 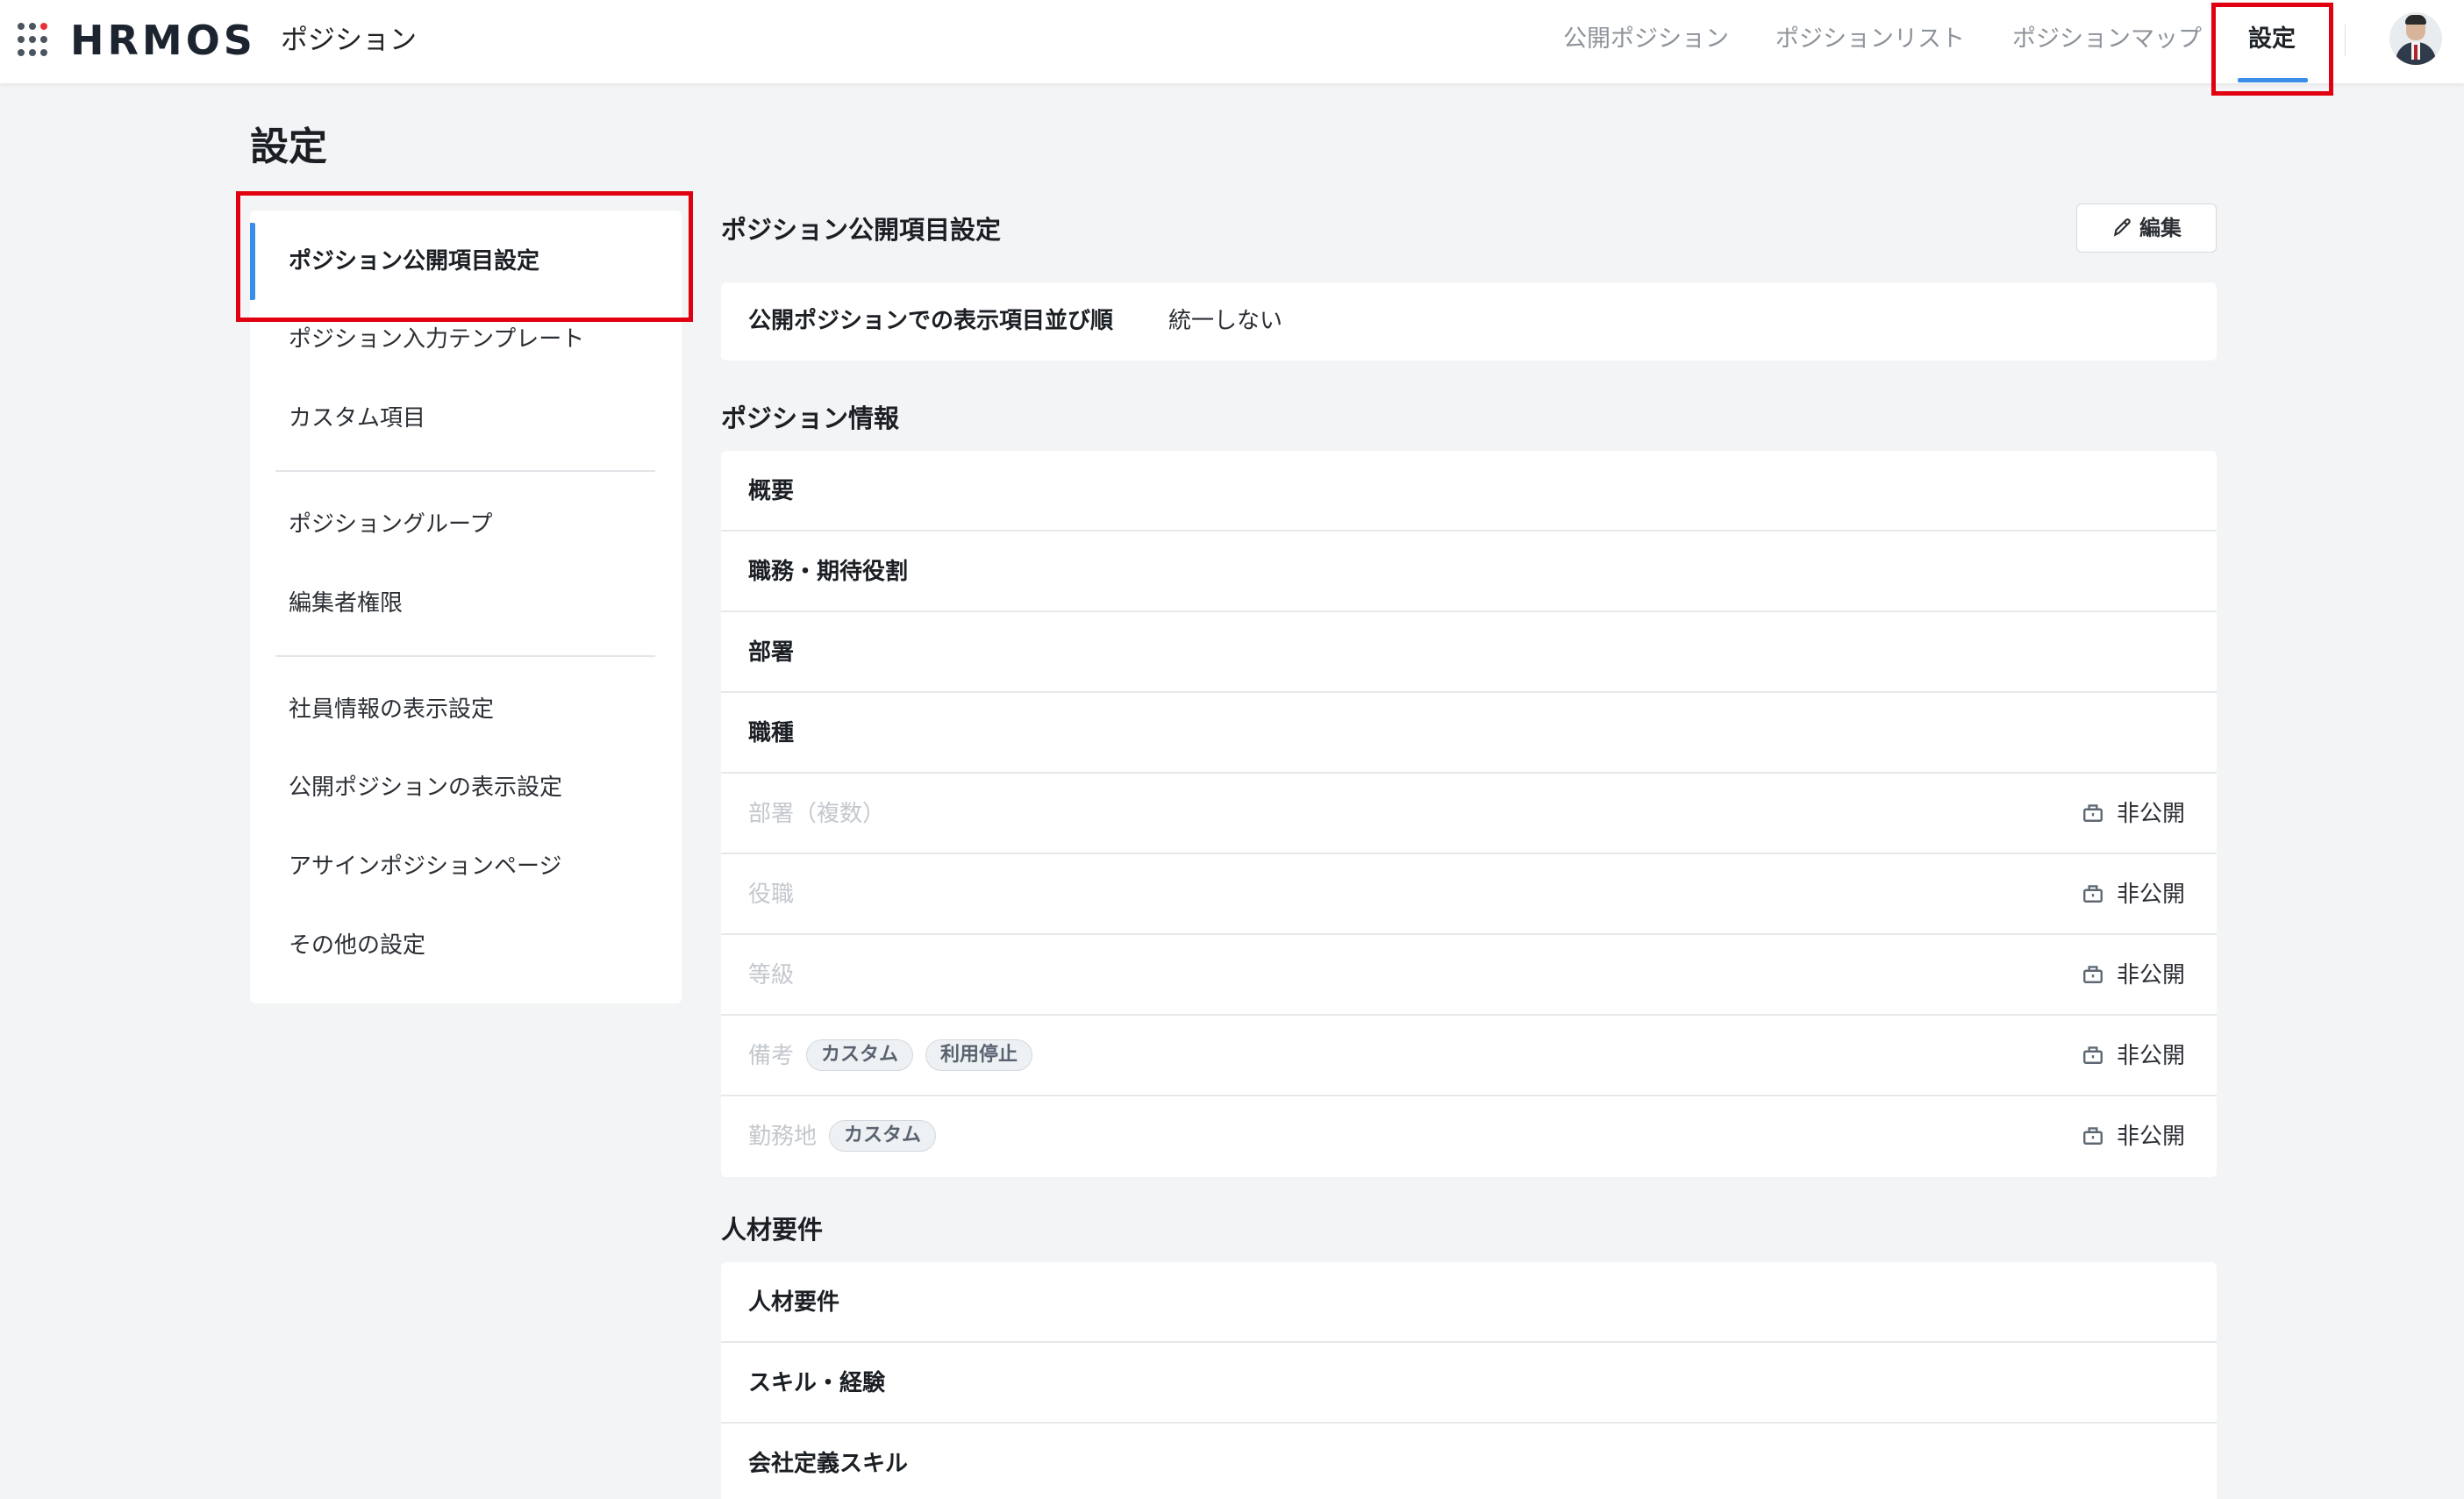 I want to click on field-label: 役職, so click(x=771, y=894).